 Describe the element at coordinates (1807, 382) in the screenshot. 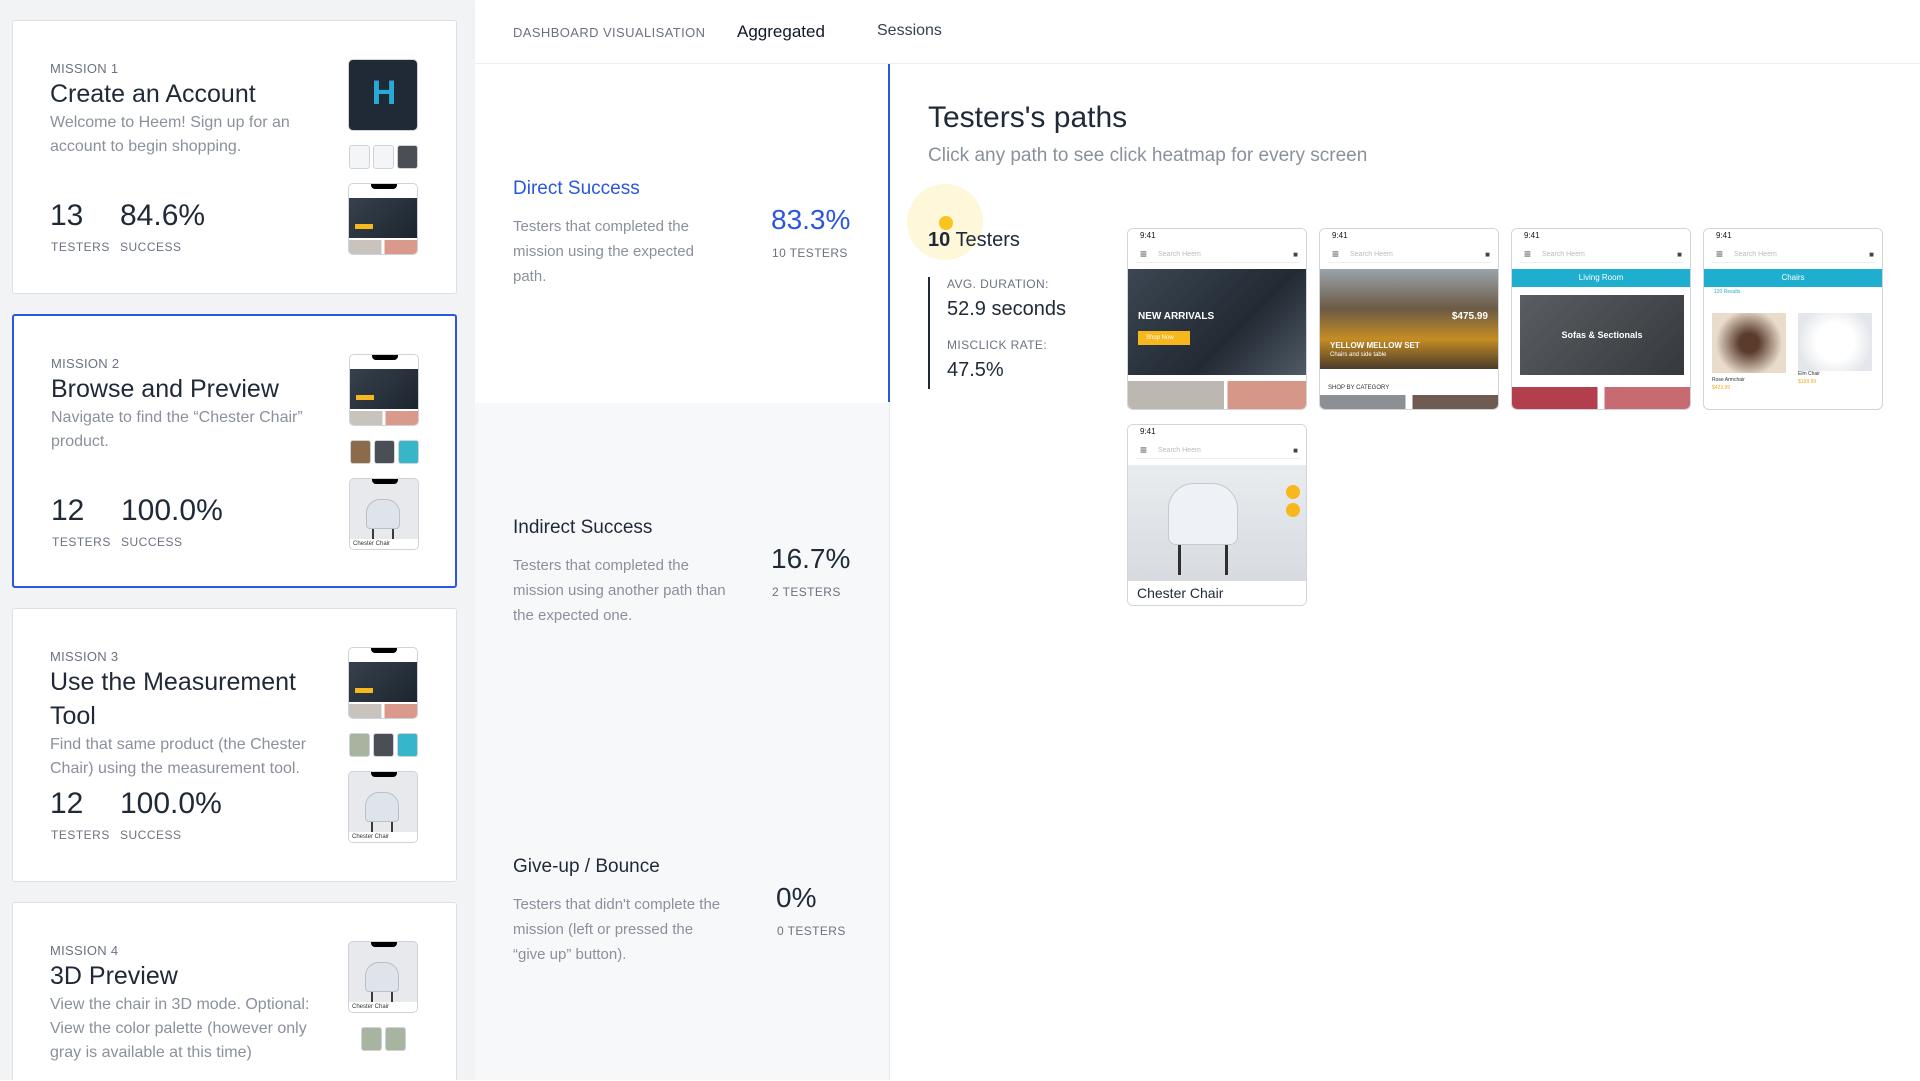

I see `product-price: $199.99` at that location.